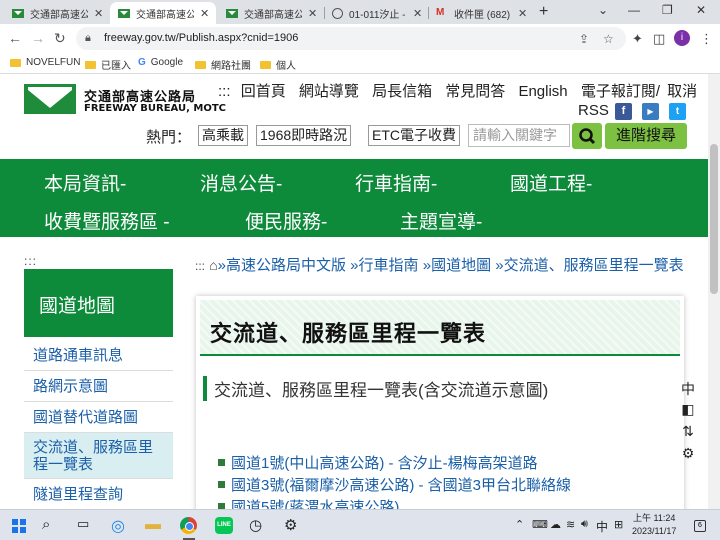 The height and width of the screenshot is (540, 720). Describe the element at coordinates (153, 525) in the screenshot. I see `file-explorer-icon: ▬` at that location.